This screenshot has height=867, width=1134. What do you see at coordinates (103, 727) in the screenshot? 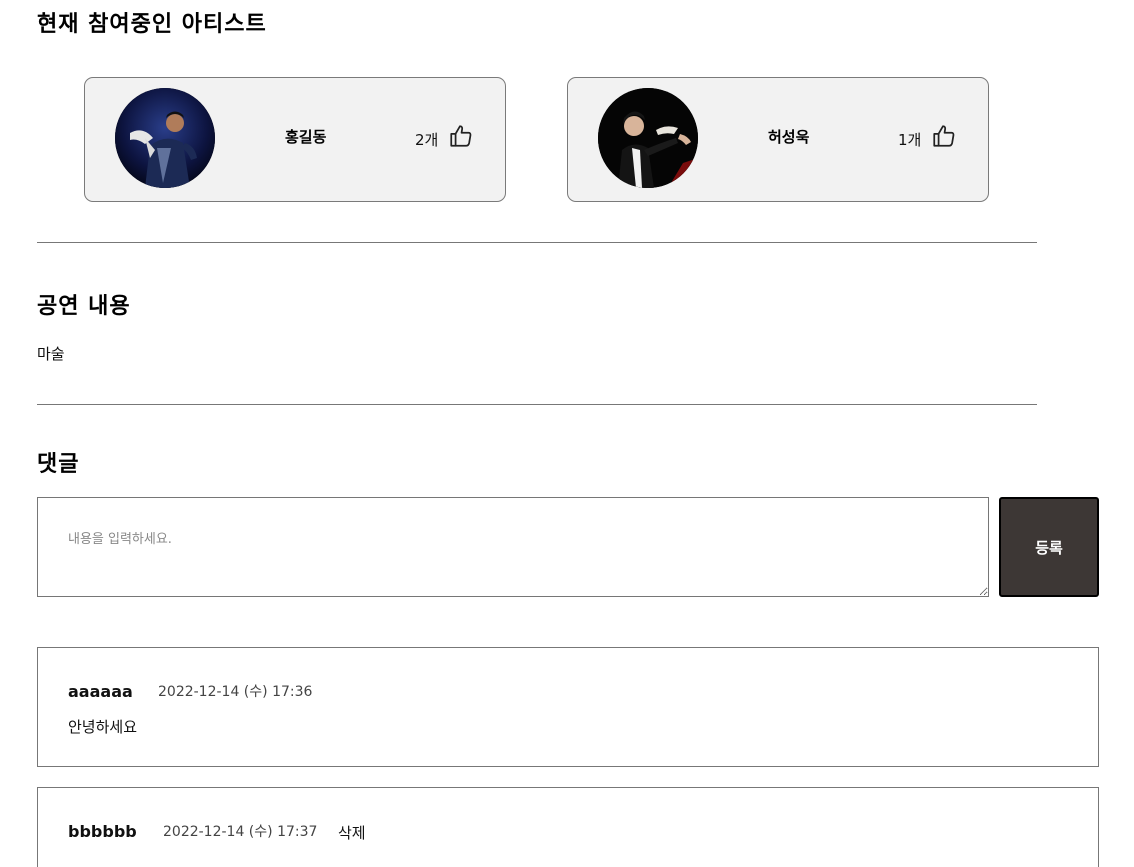
I see `comment-body: 안녕하세요` at bounding box center [103, 727].